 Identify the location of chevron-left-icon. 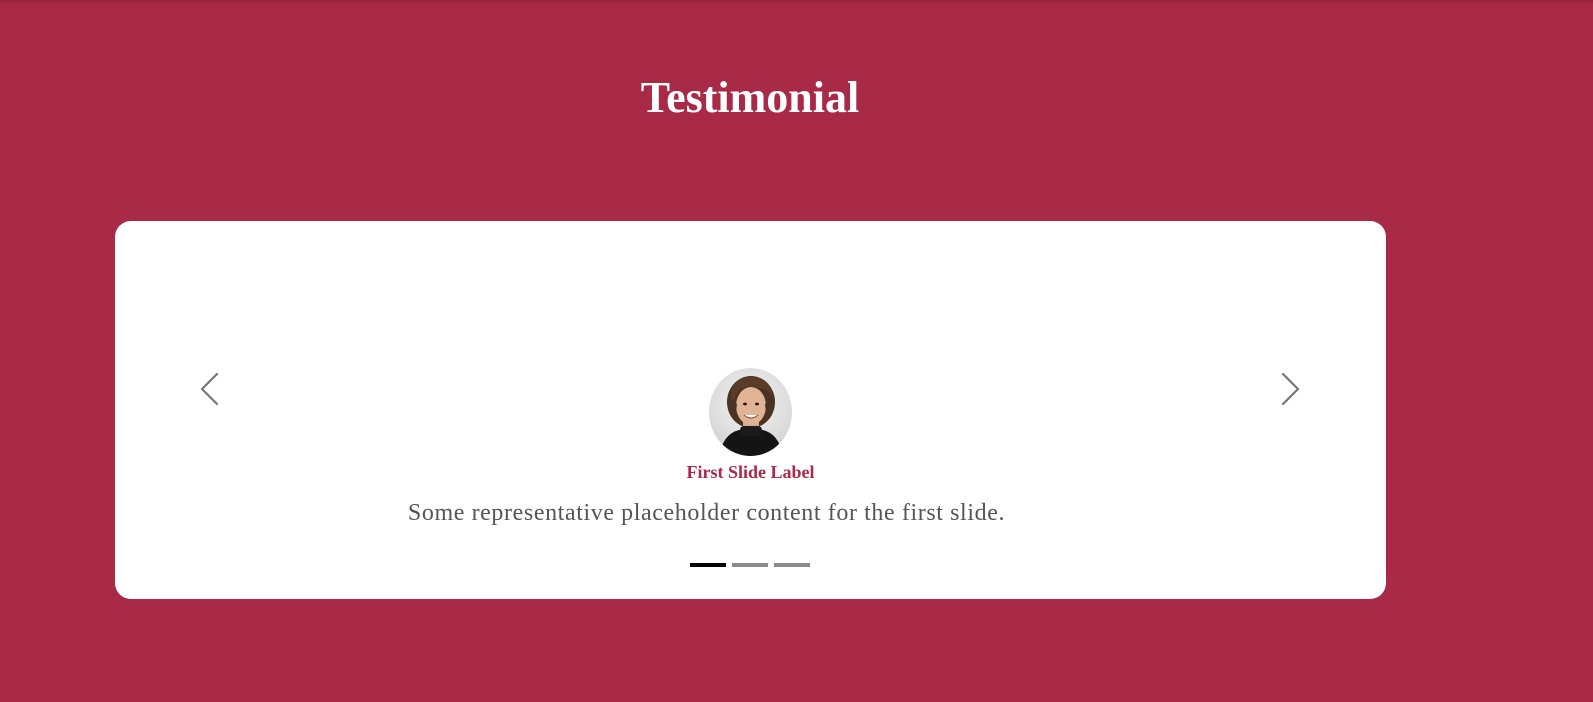
(209, 389).